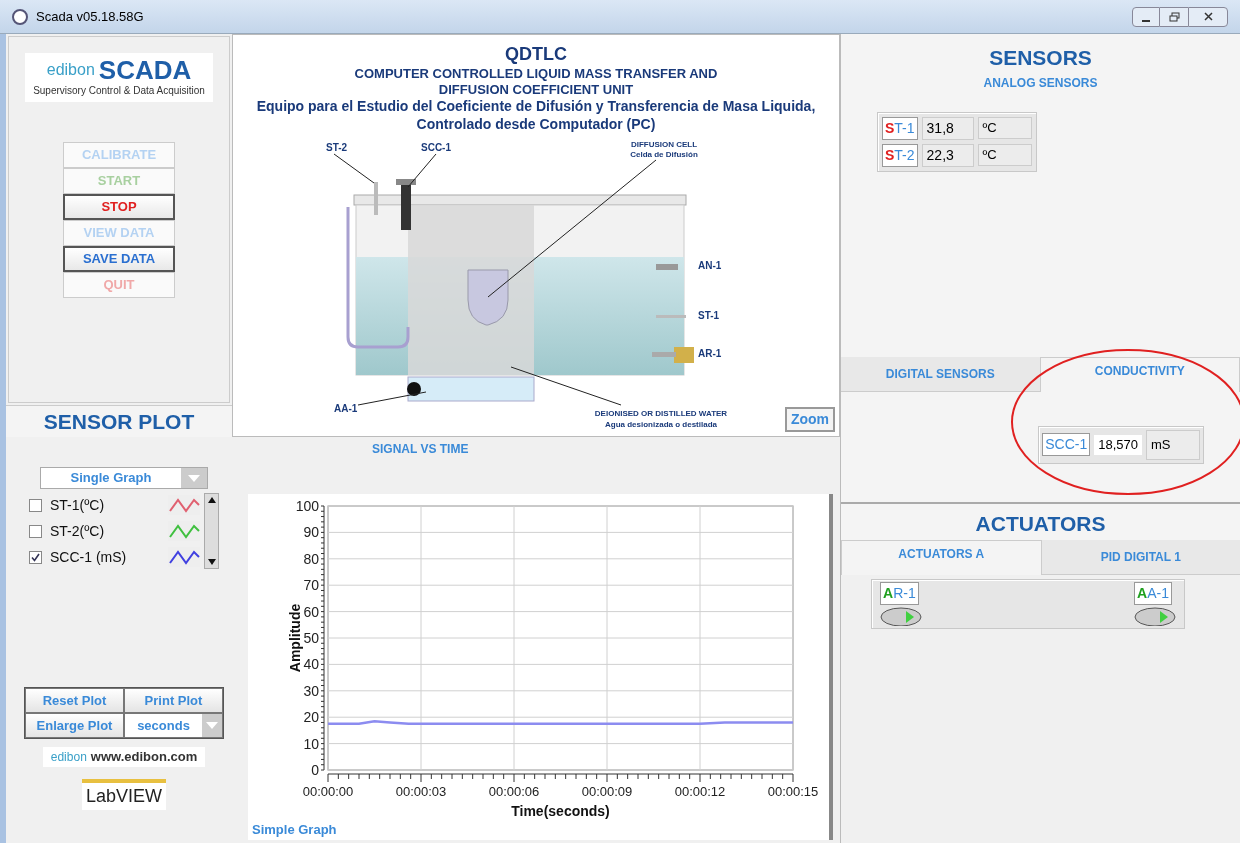 Image resolution: width=1240 pixels, height=843 pixels. What do you see at coordinates (1174, 16) in the screenshot?
I see `restore-icon` at bounding box center [1174, 16].